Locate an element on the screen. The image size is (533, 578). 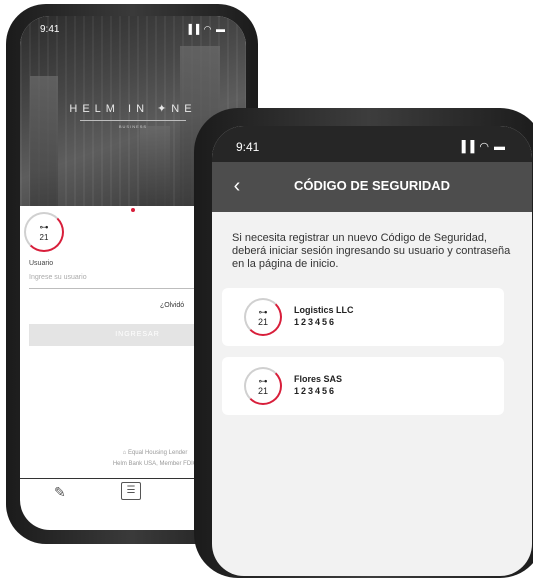
header-bar: ‹ CÓDIGO DE SEGURIDAD is located at coordinates (372, 187).